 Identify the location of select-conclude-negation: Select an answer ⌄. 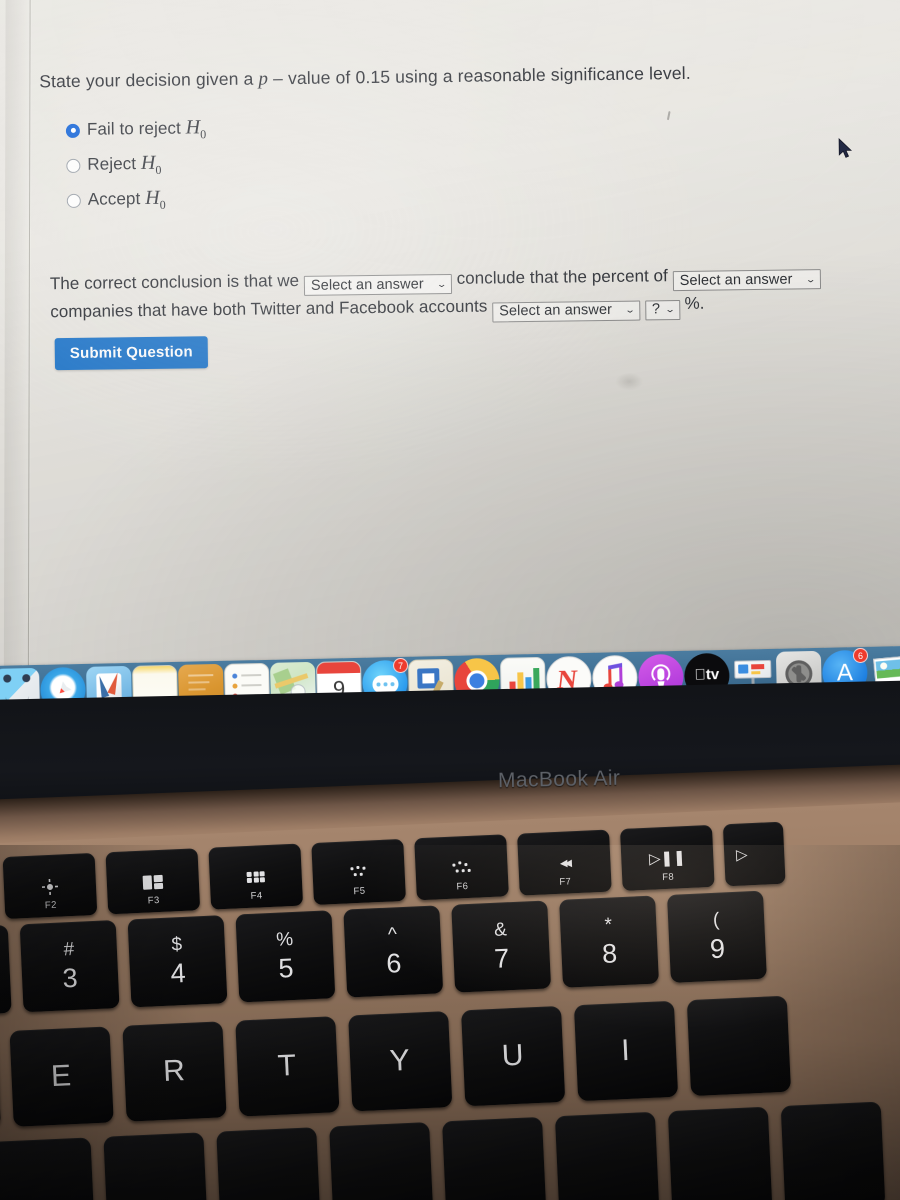
(378, 285).